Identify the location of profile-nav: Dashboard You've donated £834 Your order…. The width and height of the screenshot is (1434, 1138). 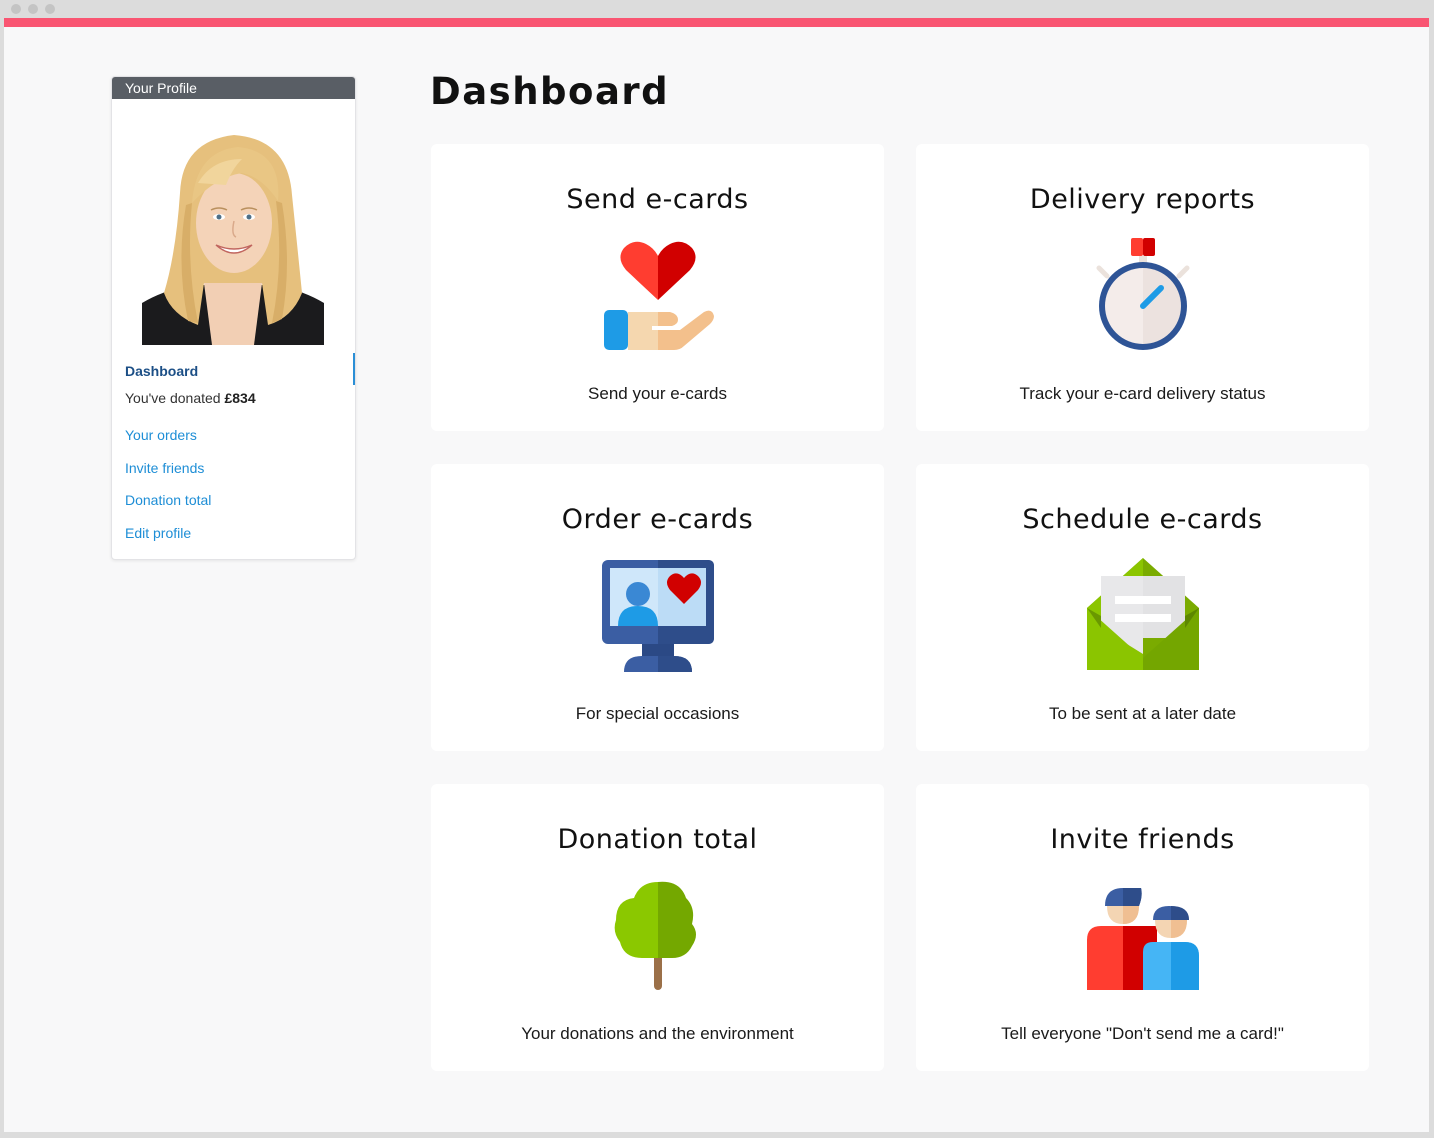
(240, 457).